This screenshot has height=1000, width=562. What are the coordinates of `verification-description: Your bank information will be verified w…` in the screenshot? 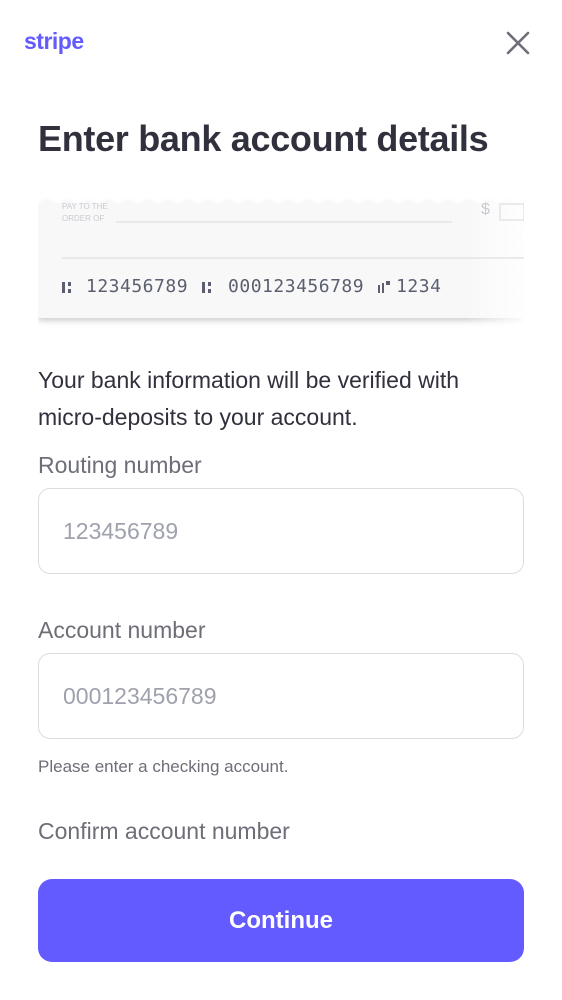 It's located at (249, 398).